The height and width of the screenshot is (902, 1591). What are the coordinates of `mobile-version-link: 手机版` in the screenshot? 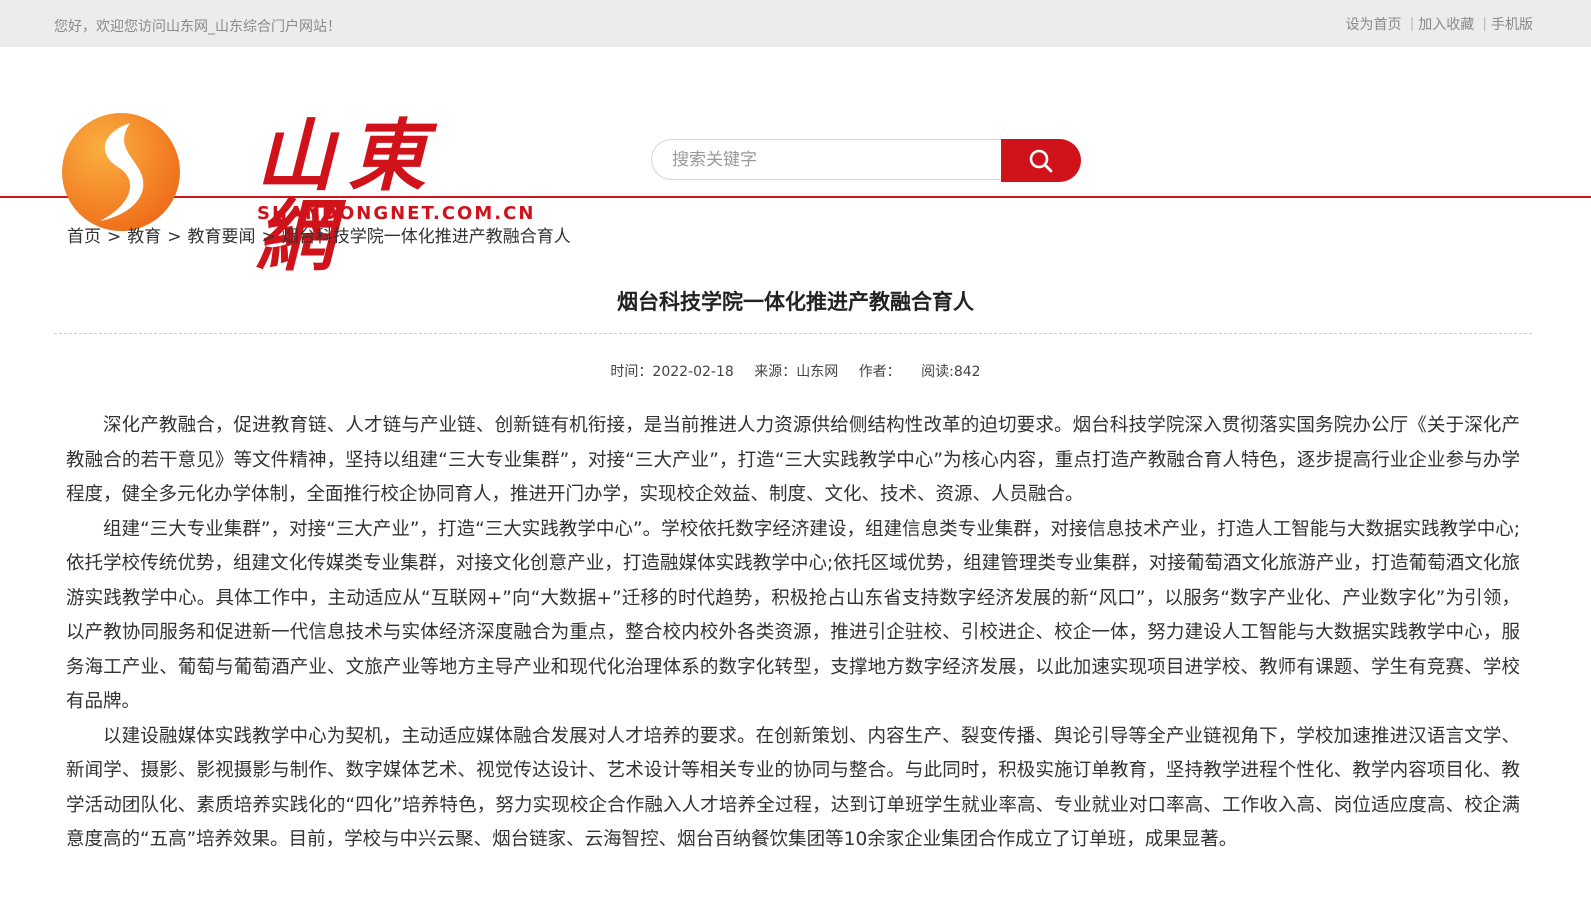 It's located at (1512, 24).